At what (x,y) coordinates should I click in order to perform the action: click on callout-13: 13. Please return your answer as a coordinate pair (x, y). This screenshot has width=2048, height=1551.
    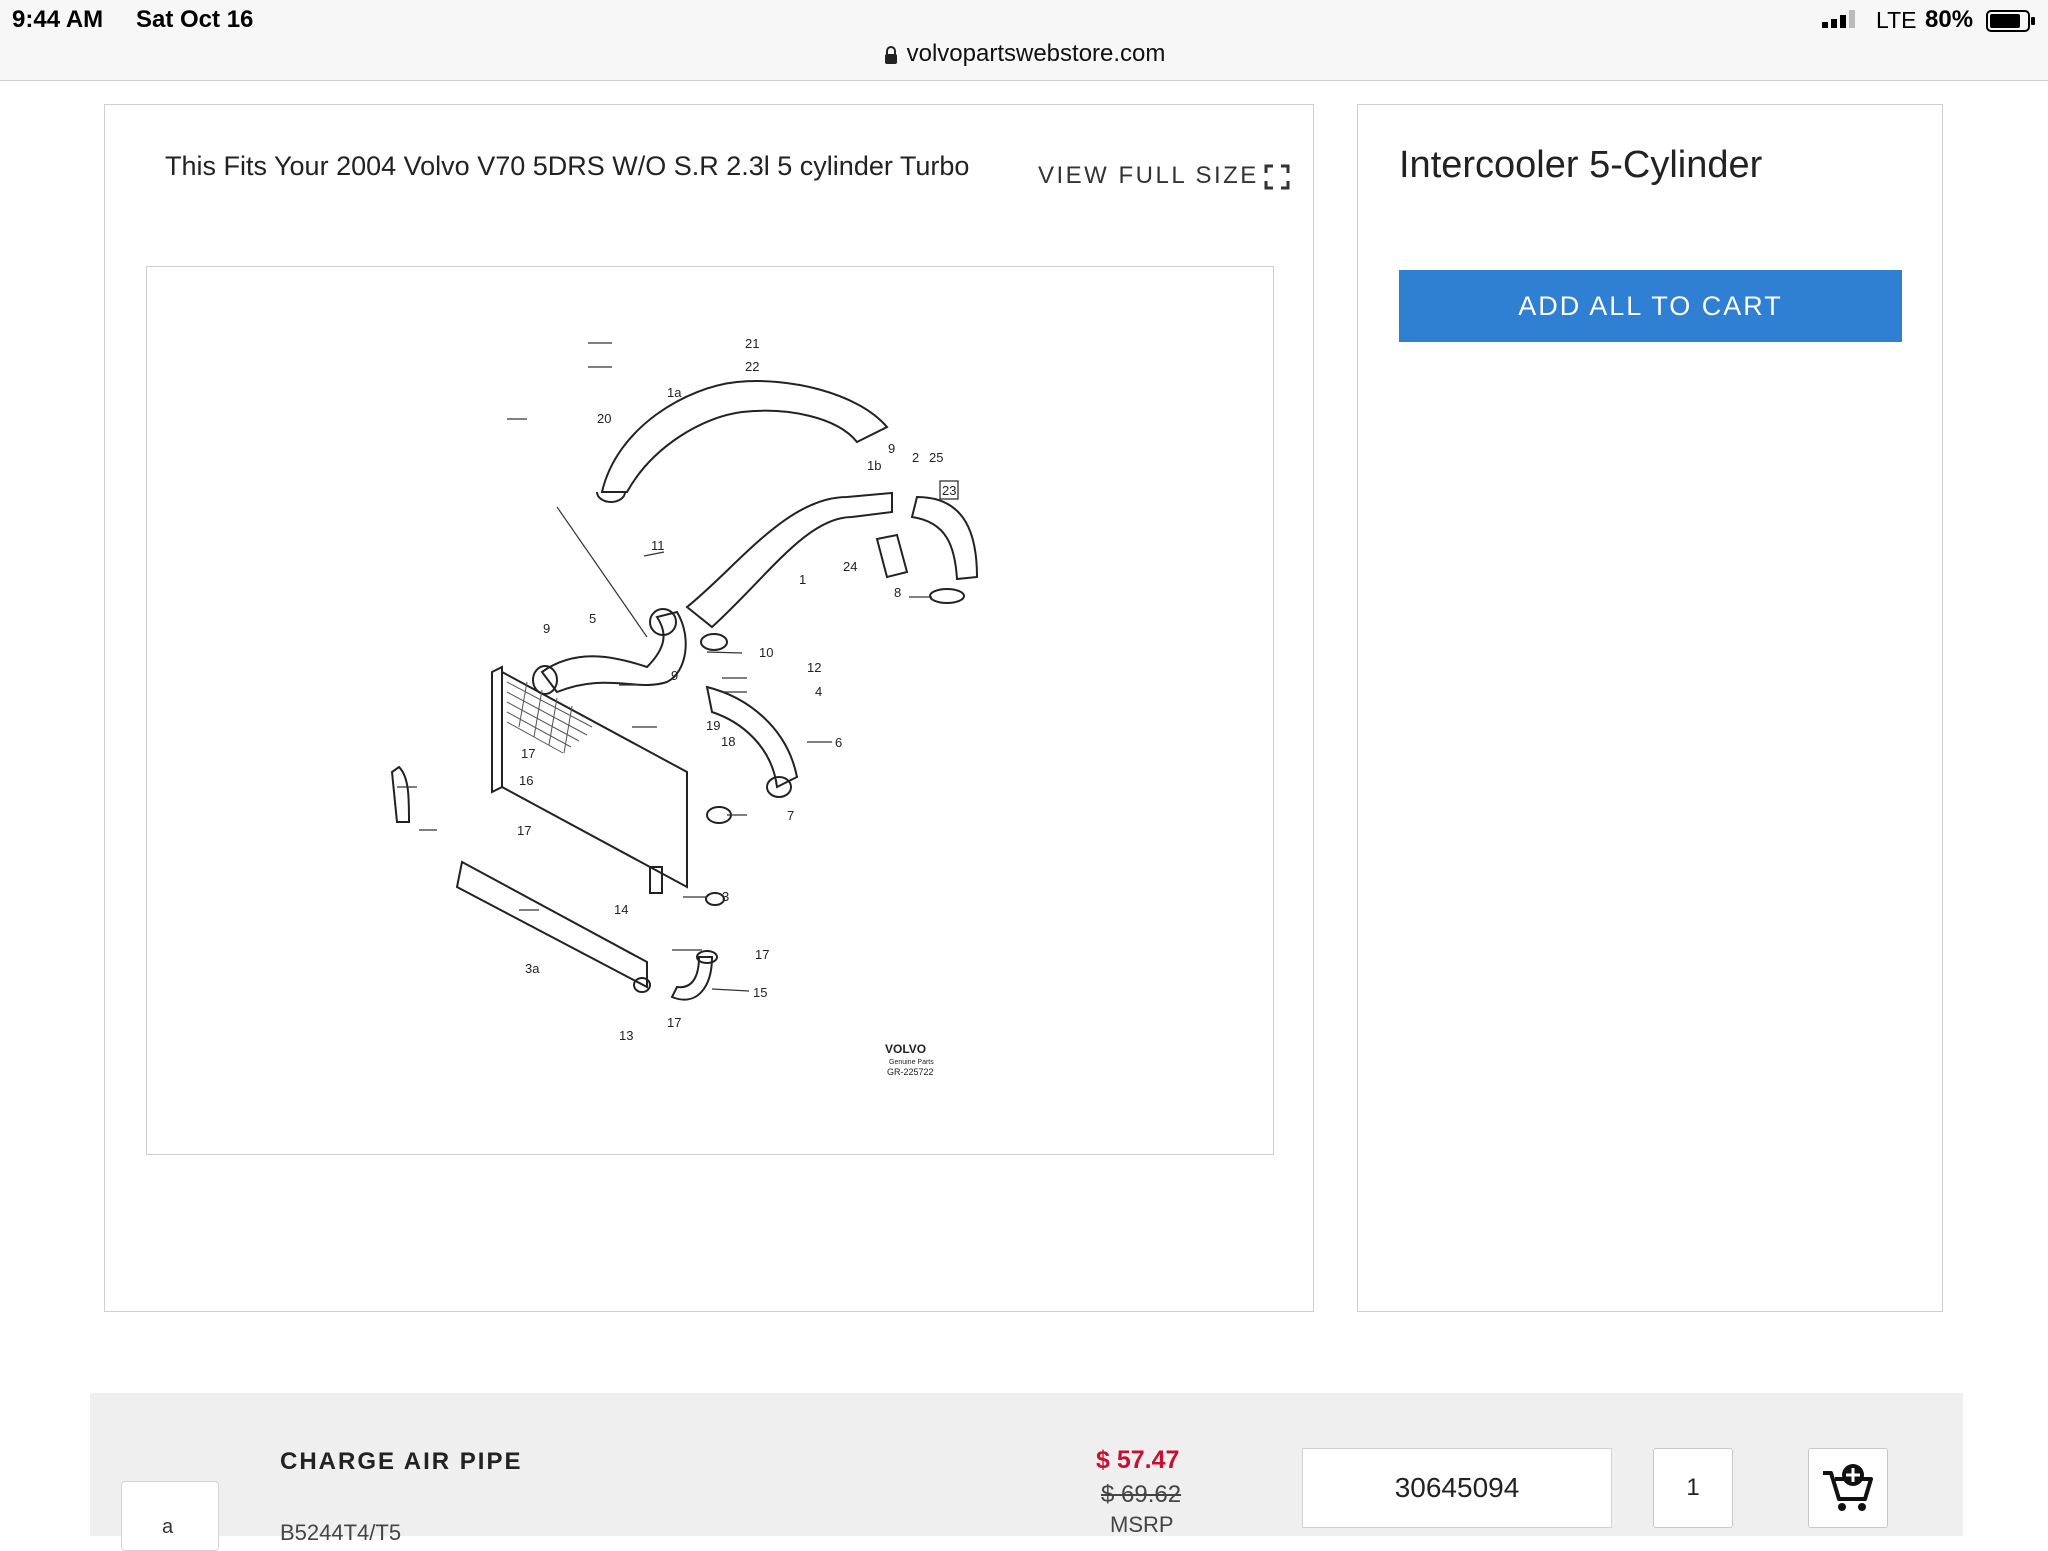
    Looking at the image, I should click on (626, 1035).